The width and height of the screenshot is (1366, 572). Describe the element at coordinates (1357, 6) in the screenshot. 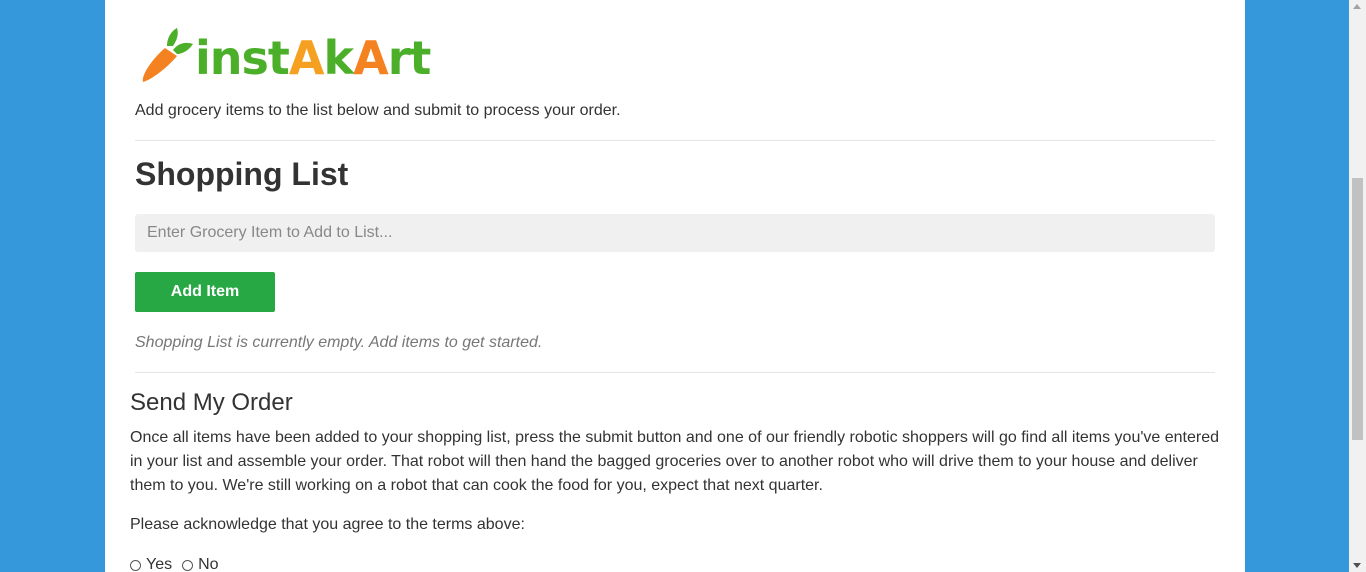

I see `scroll-up-arrow-icon` at that location.